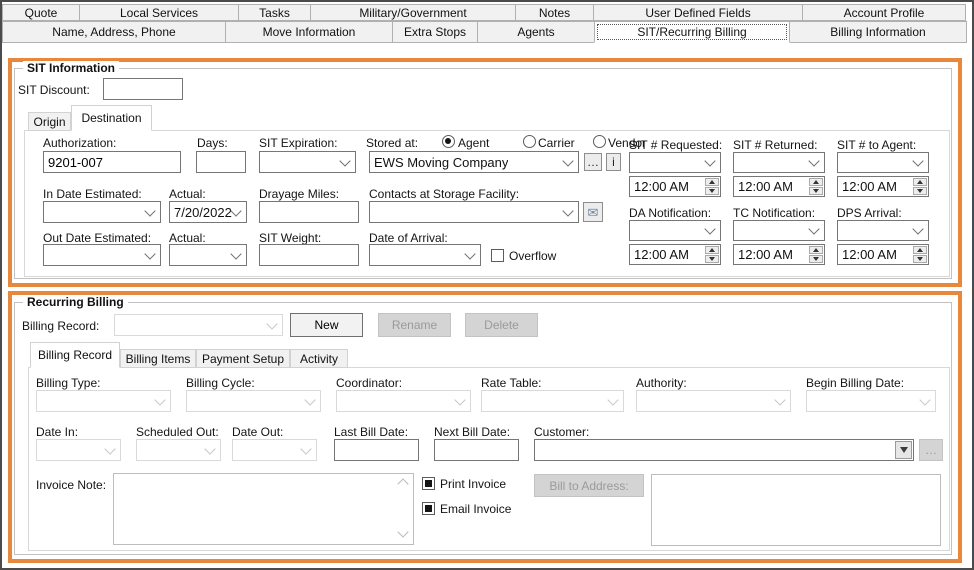 The image size is (974, 570). I want to click on date-out-combo, so click(274, 450).